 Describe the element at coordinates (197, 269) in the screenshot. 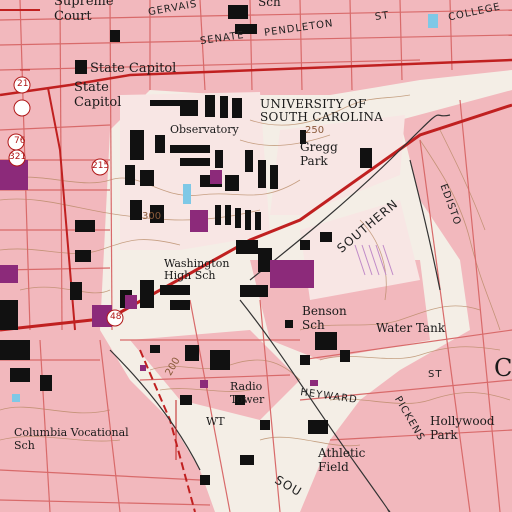

I see `label-washington-high-sch: Washington High Sch` at that location.